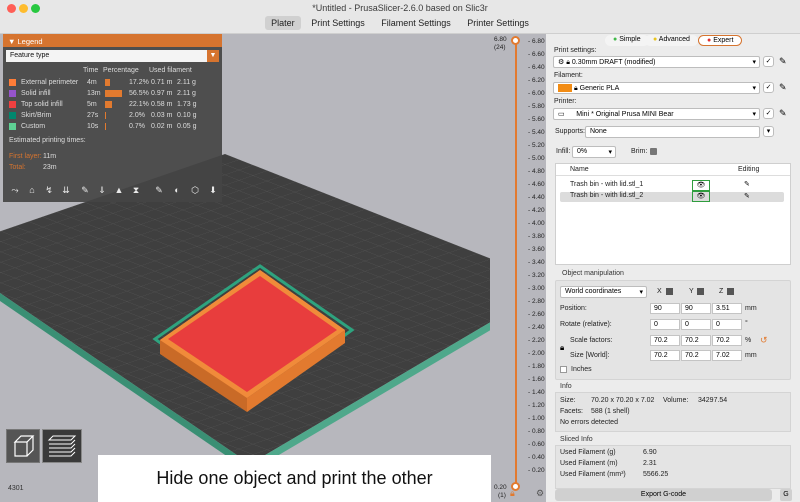  What do you see at coordinates (186, 82) in the screenshot?
I see `legend-weight: 2.11 g` at bounding box center [186, 82].